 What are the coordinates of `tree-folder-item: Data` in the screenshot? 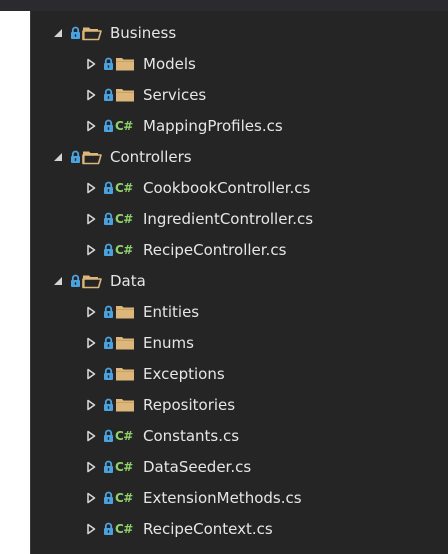 It's located at (239, 280).